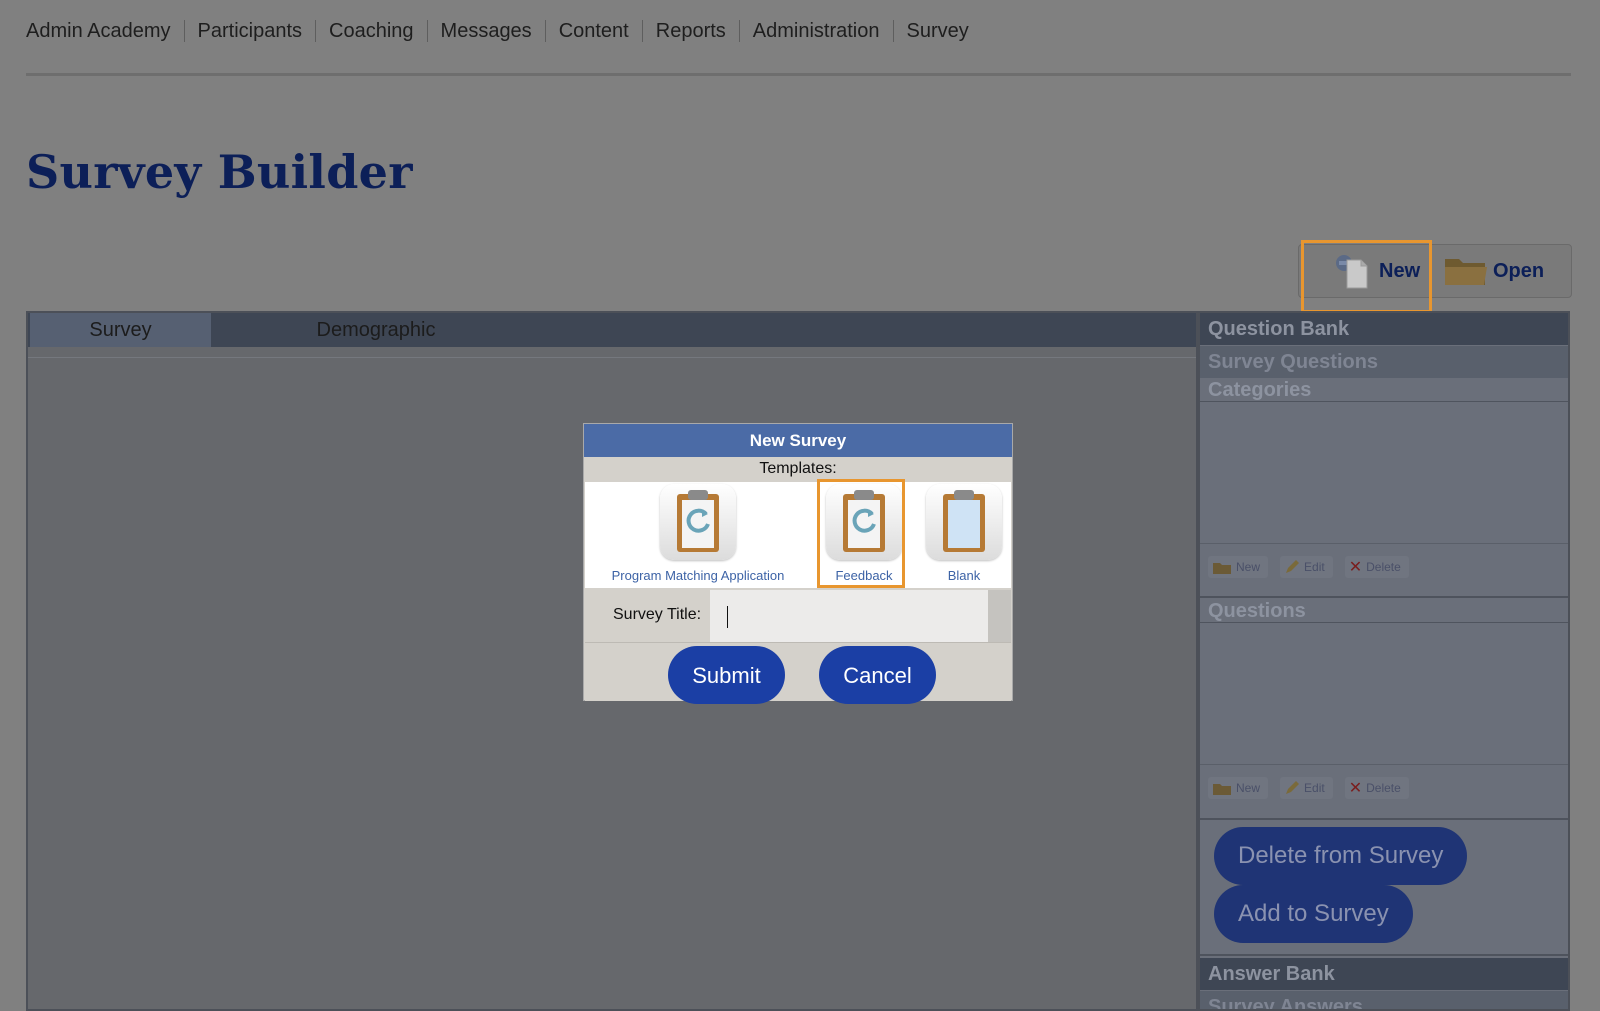 The image size is (1600, 1011). I want to click on question-delete-label: Delete, so click(1383, 788).